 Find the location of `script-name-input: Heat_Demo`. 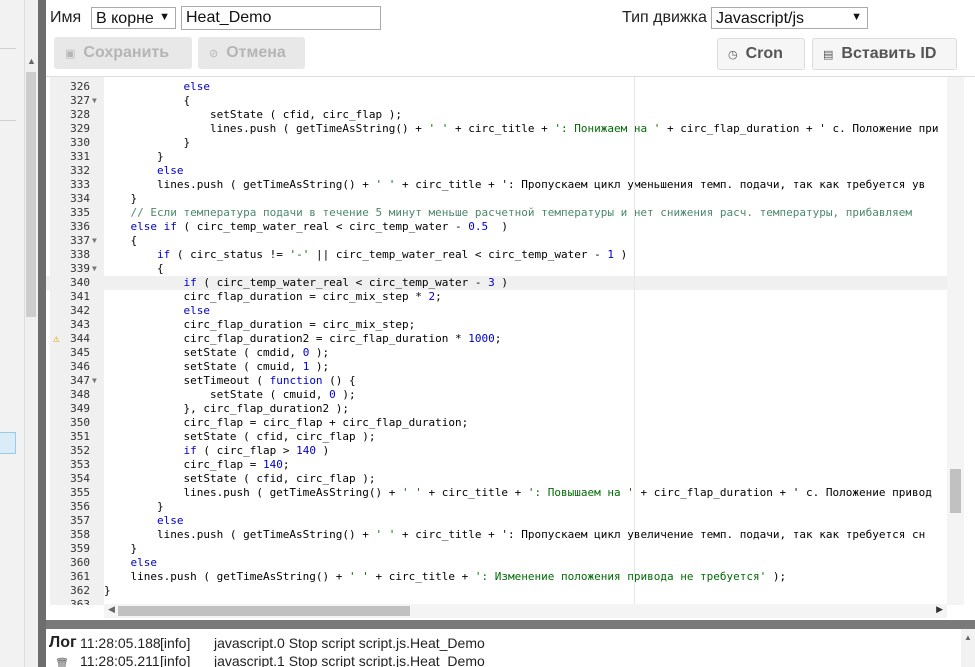

script-name-input: Heat_Demo is located at coordinates (281, 18).